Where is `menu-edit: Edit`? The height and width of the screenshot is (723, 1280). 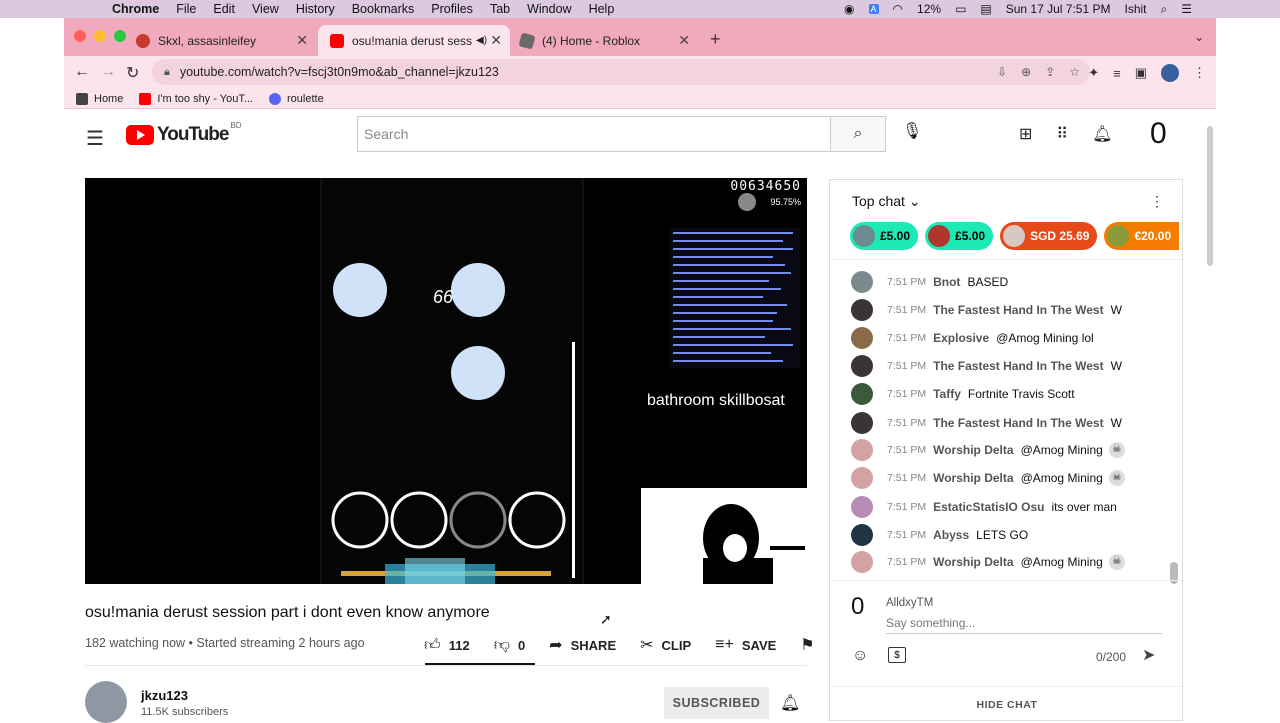
menu-edit: Edit is located at coordinates (224, 9).